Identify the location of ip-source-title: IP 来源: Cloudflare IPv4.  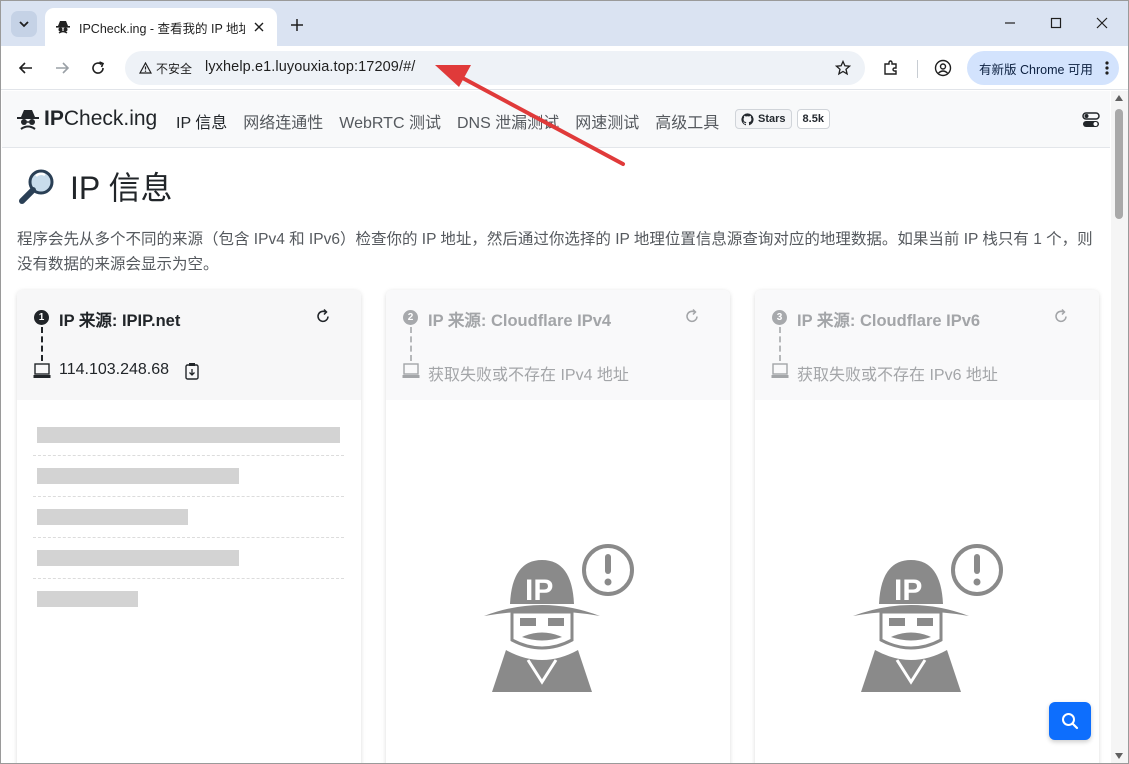
(520, 321).